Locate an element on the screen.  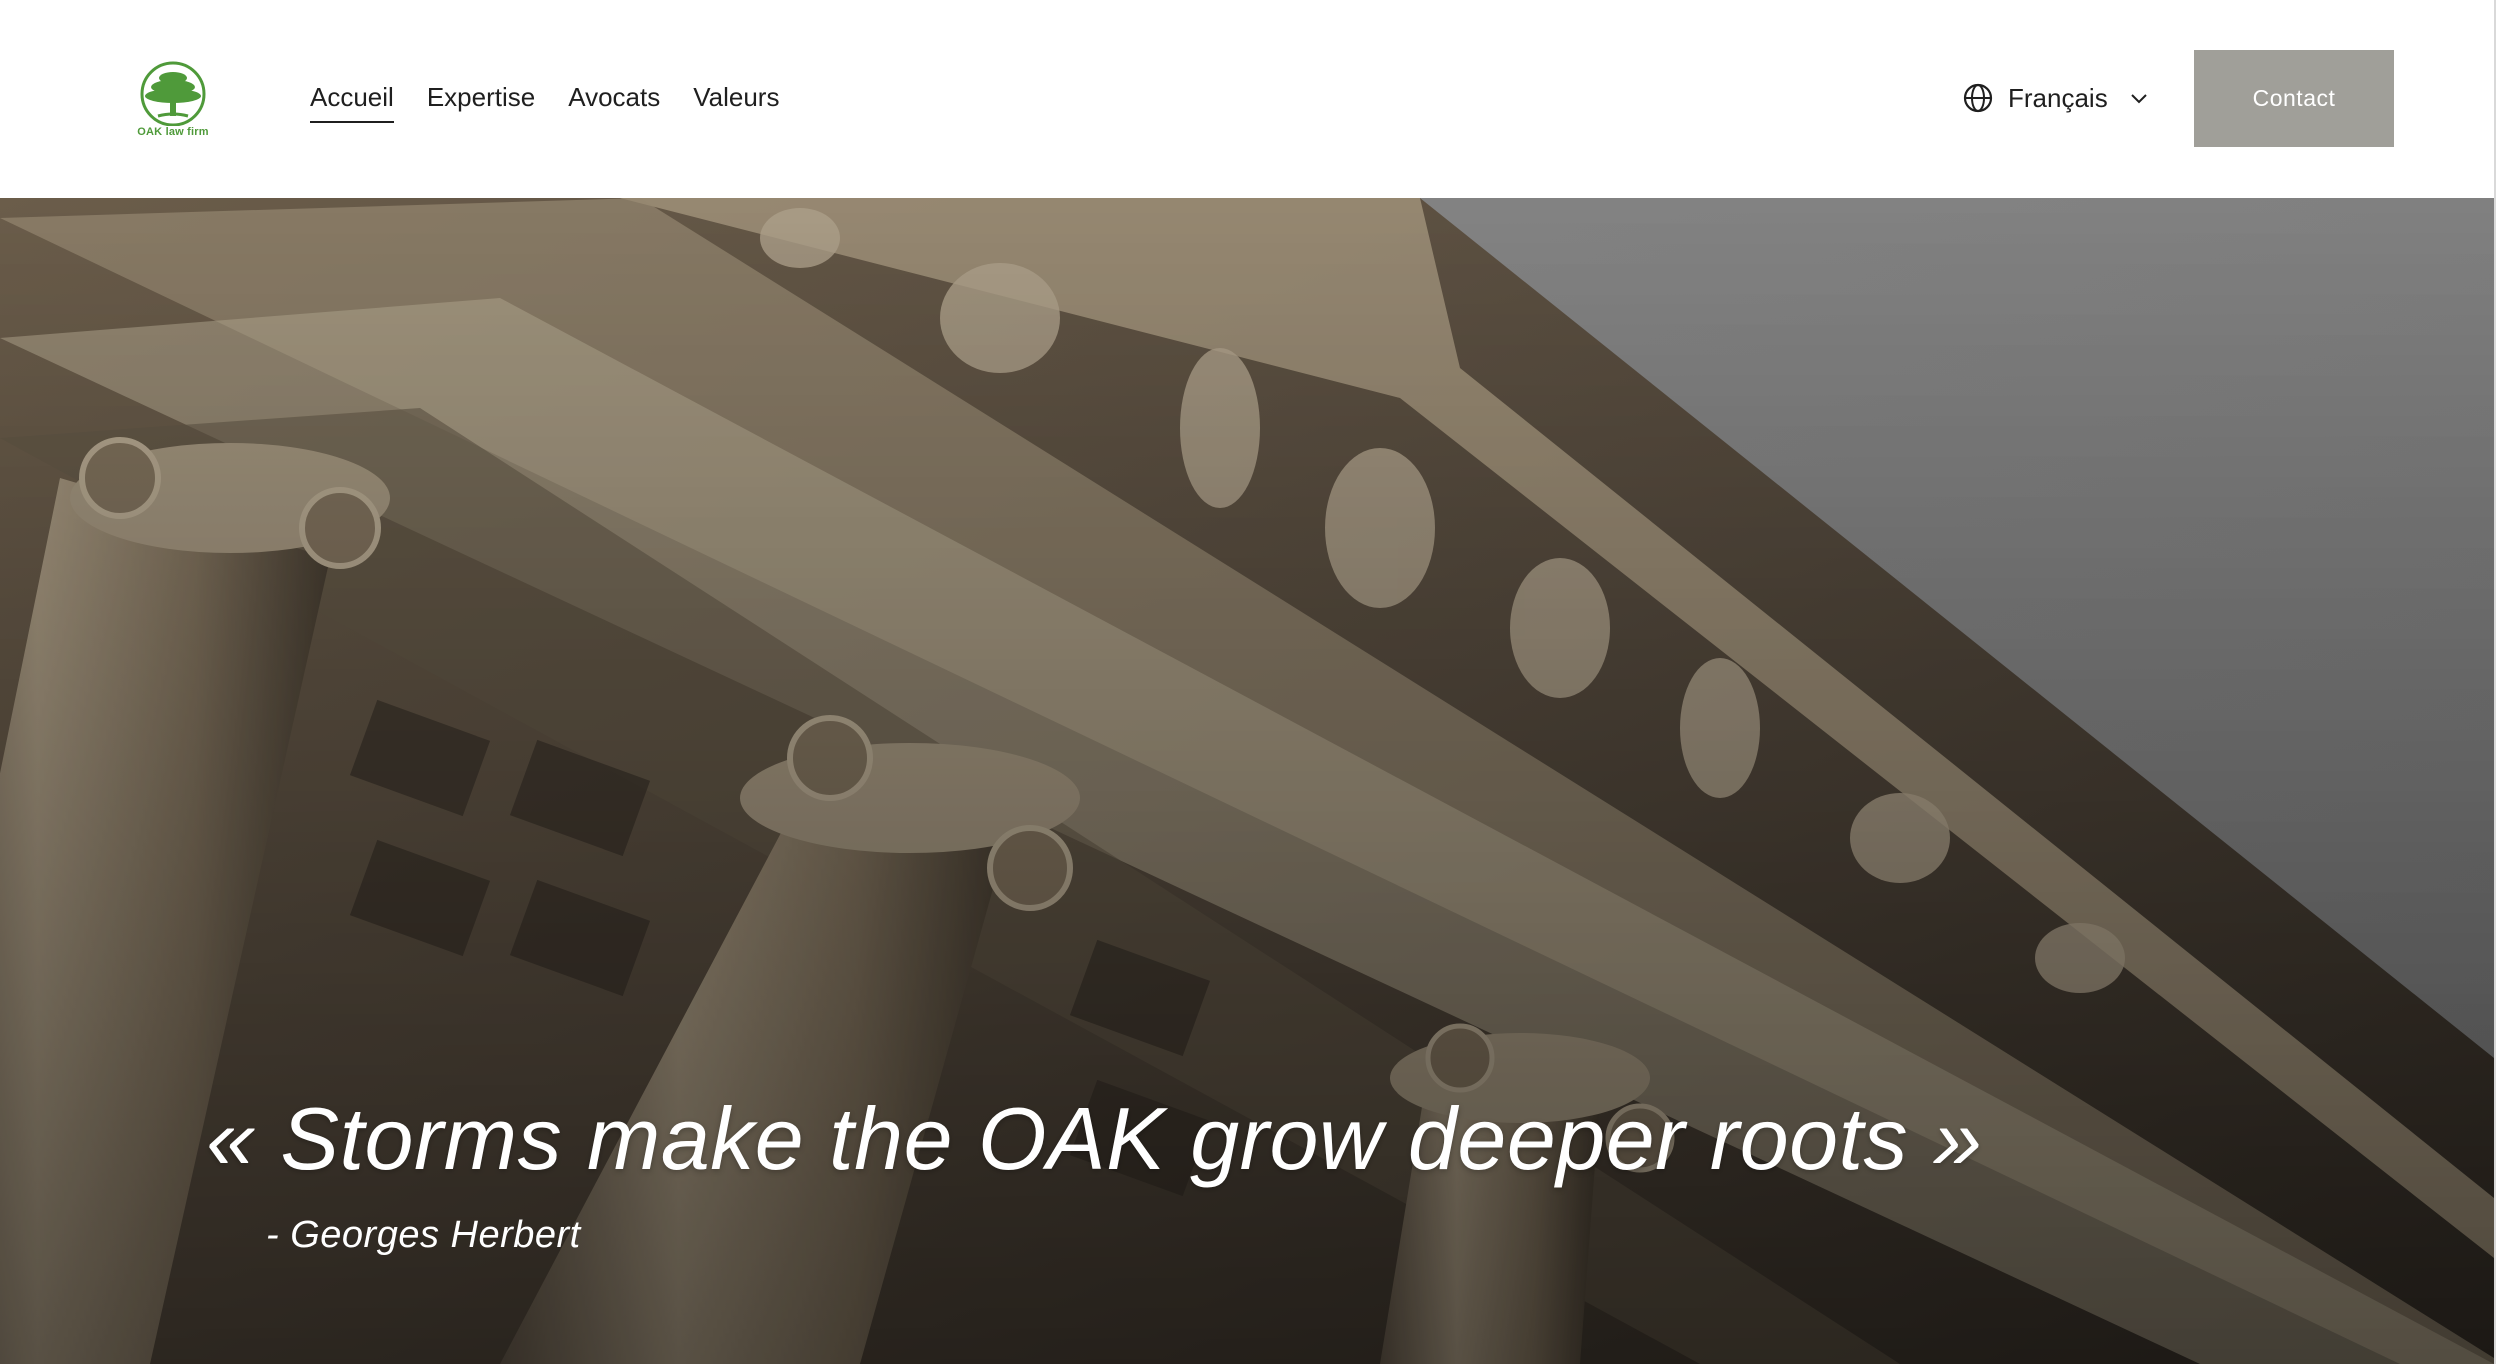
logo-text: OAK law firm is located at coordinates (173, 132).